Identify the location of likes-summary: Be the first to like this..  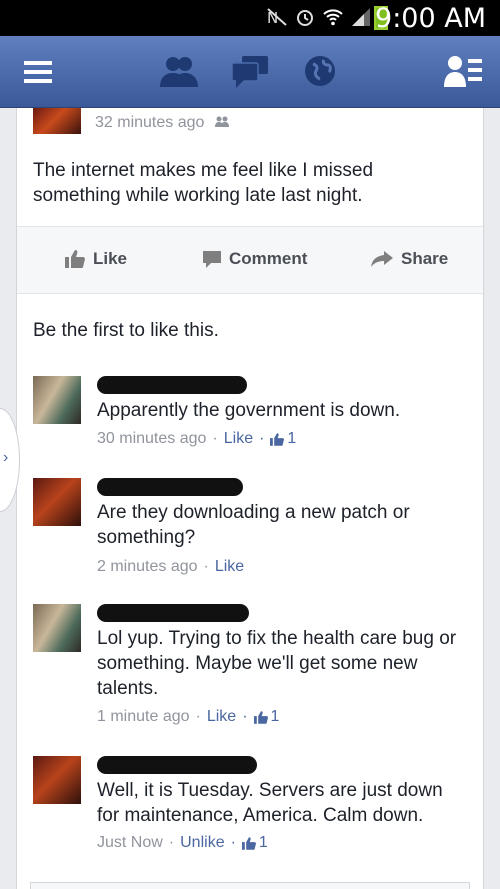
(126, 330).